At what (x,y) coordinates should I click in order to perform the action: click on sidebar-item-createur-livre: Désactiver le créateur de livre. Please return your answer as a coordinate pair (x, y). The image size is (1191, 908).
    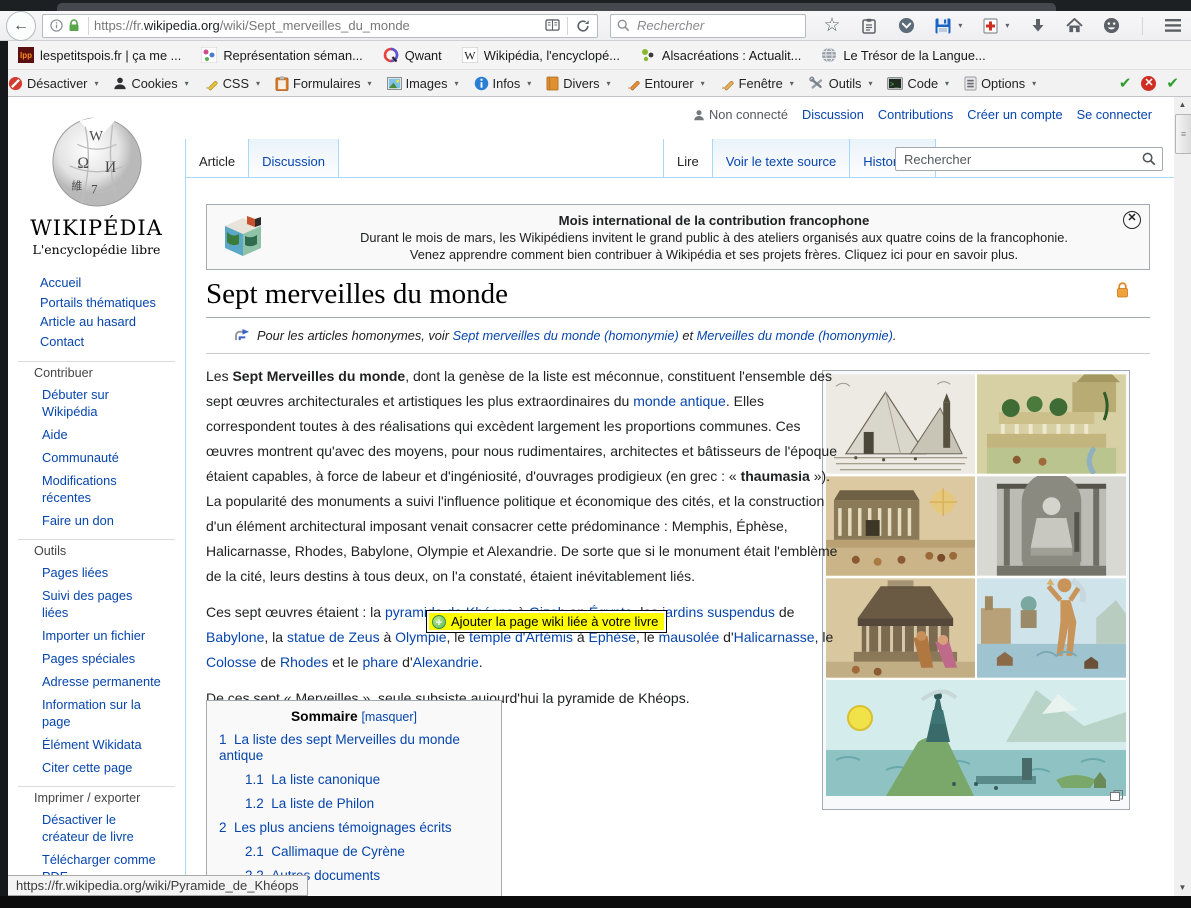
    Looking at the image, I should click on (102, 828).